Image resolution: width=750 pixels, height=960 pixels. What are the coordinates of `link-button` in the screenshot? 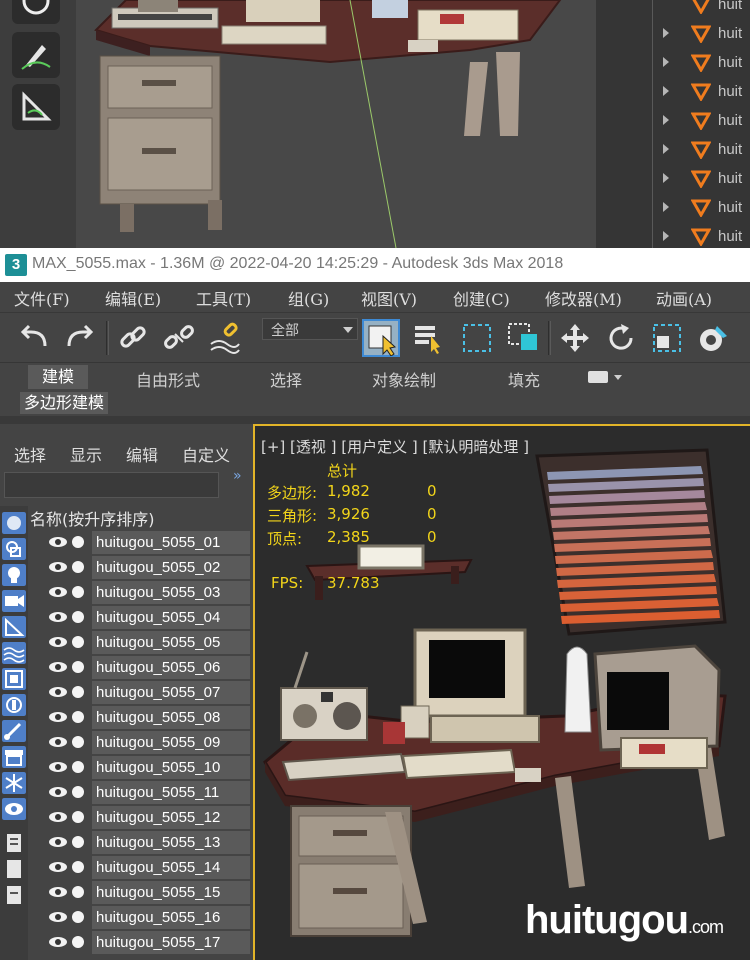 It's located at (133, 338).